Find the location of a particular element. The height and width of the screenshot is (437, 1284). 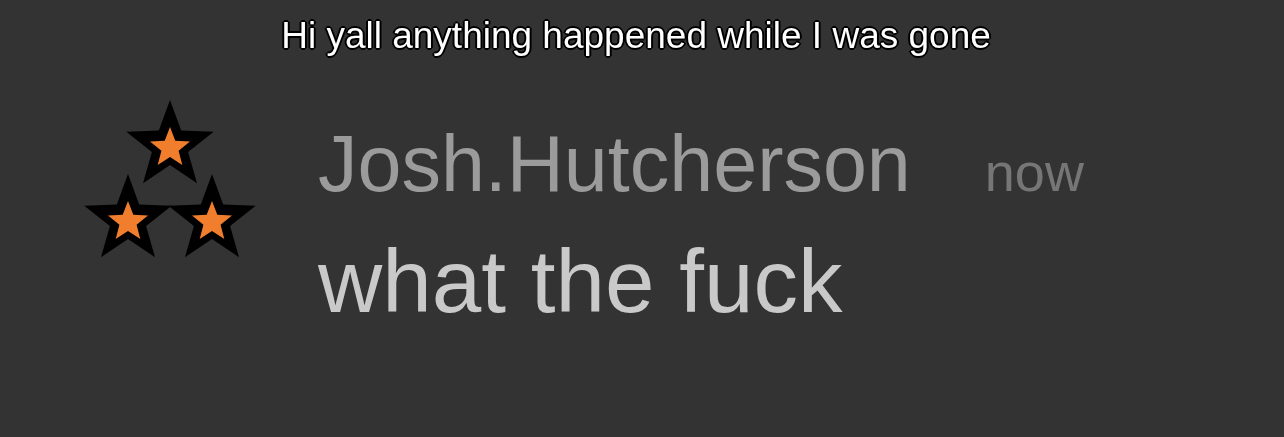

username: Josh.Hutcherson is located at coordinates (614, 163).